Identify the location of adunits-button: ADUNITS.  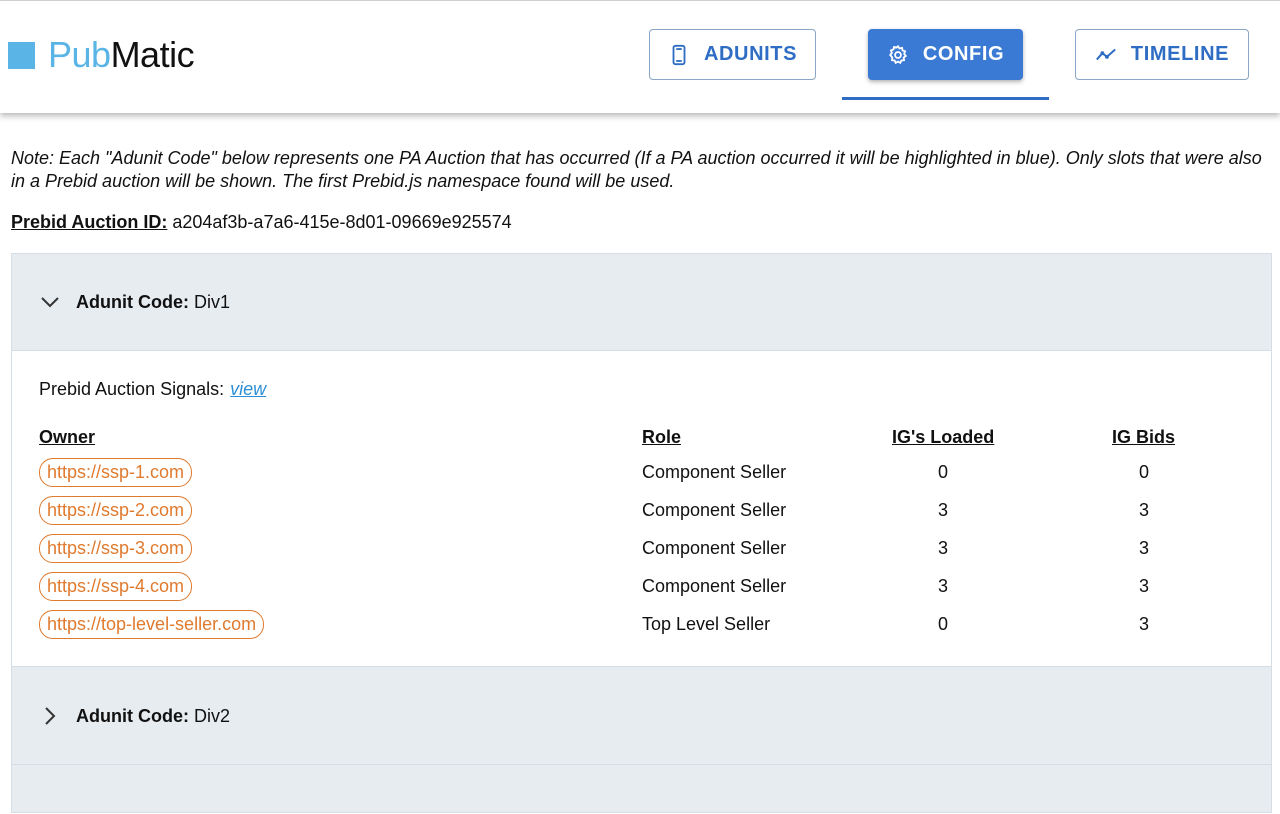
(732, 54).